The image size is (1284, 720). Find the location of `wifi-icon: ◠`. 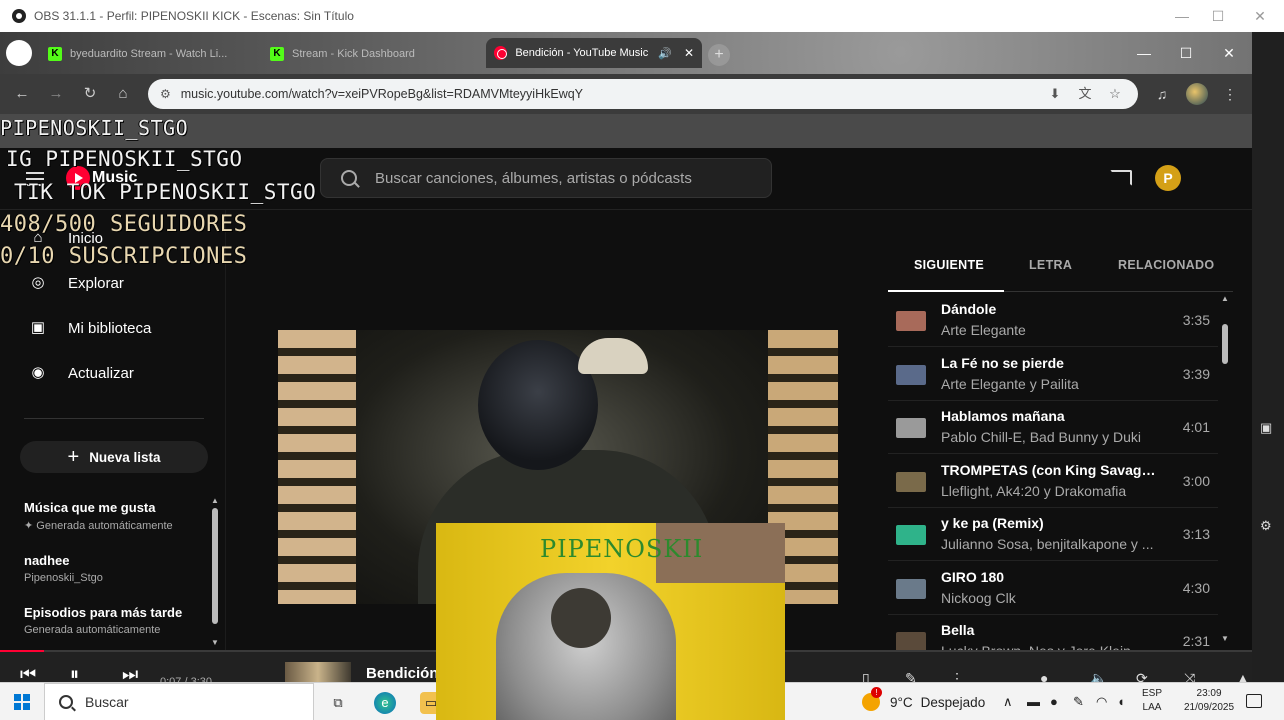

wifi-icon: ◠ is located at coordinates (1101, 702).